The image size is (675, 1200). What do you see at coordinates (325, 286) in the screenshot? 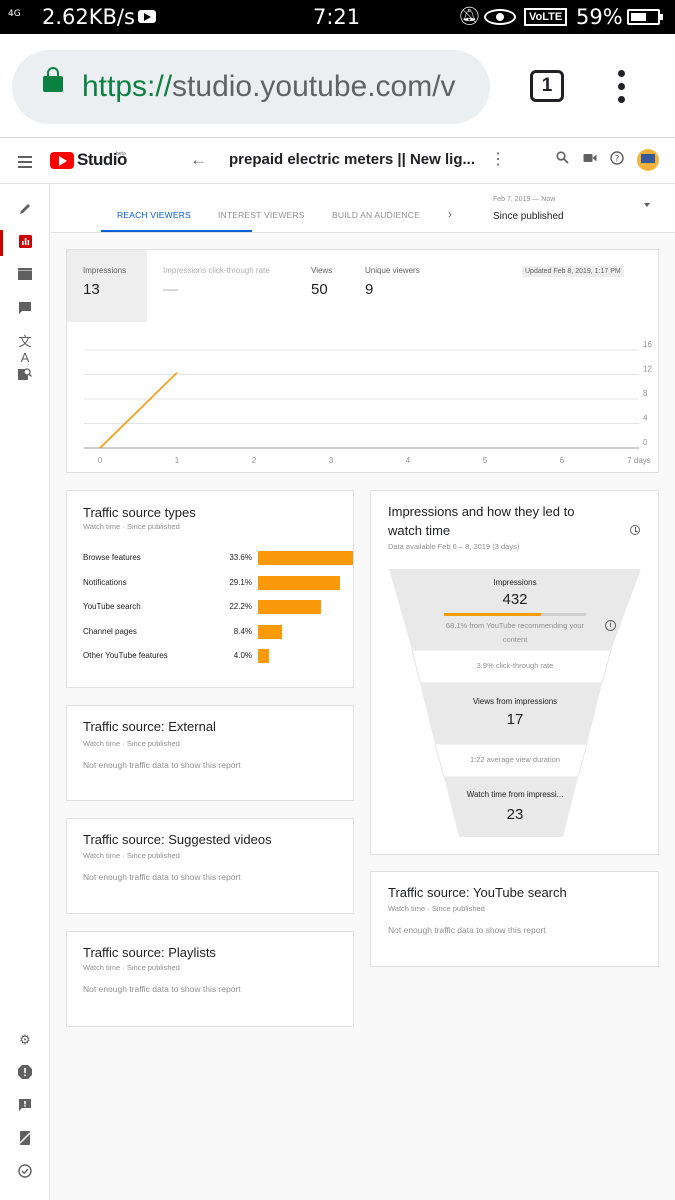
I see `metric-views: Views 50` at bounding box center [325, 286].